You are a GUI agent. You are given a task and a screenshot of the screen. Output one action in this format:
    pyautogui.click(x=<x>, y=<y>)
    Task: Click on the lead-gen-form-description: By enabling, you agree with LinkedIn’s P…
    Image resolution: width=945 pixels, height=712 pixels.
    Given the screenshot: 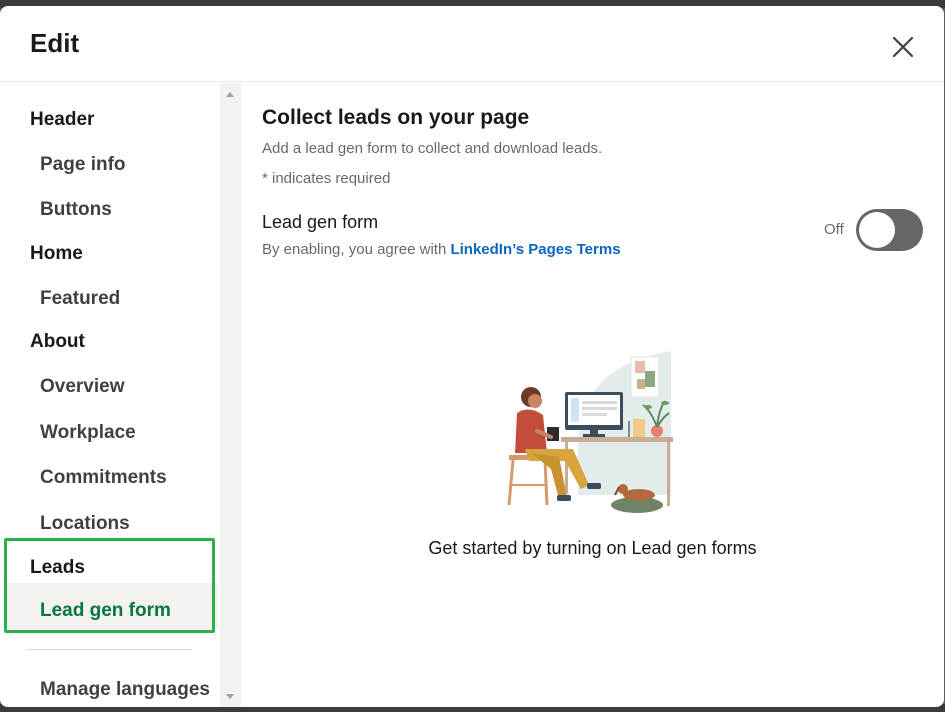 What is the action you would take?
    pyautogui.click(x=441, y=249)
    